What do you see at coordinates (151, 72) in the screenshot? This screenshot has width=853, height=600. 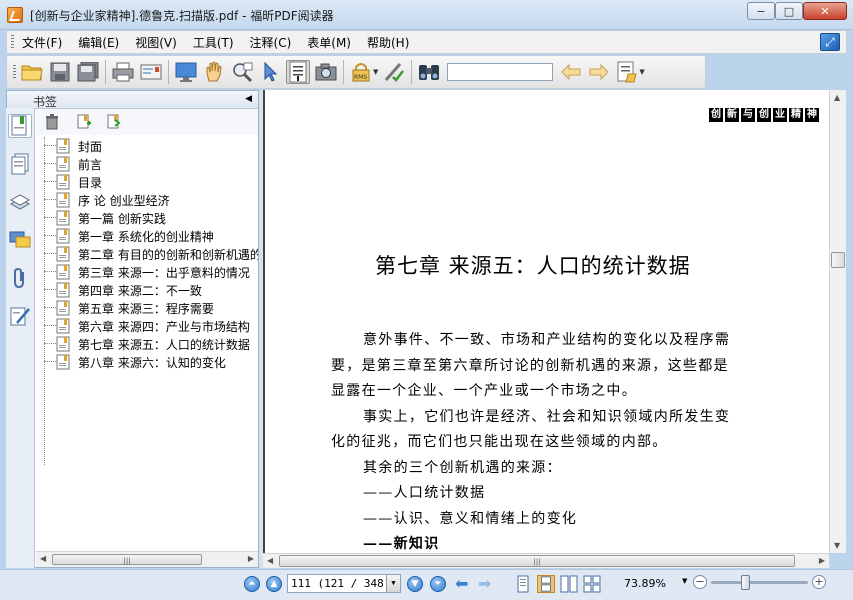 I see `email-icon` at bounding box center [151, 72].